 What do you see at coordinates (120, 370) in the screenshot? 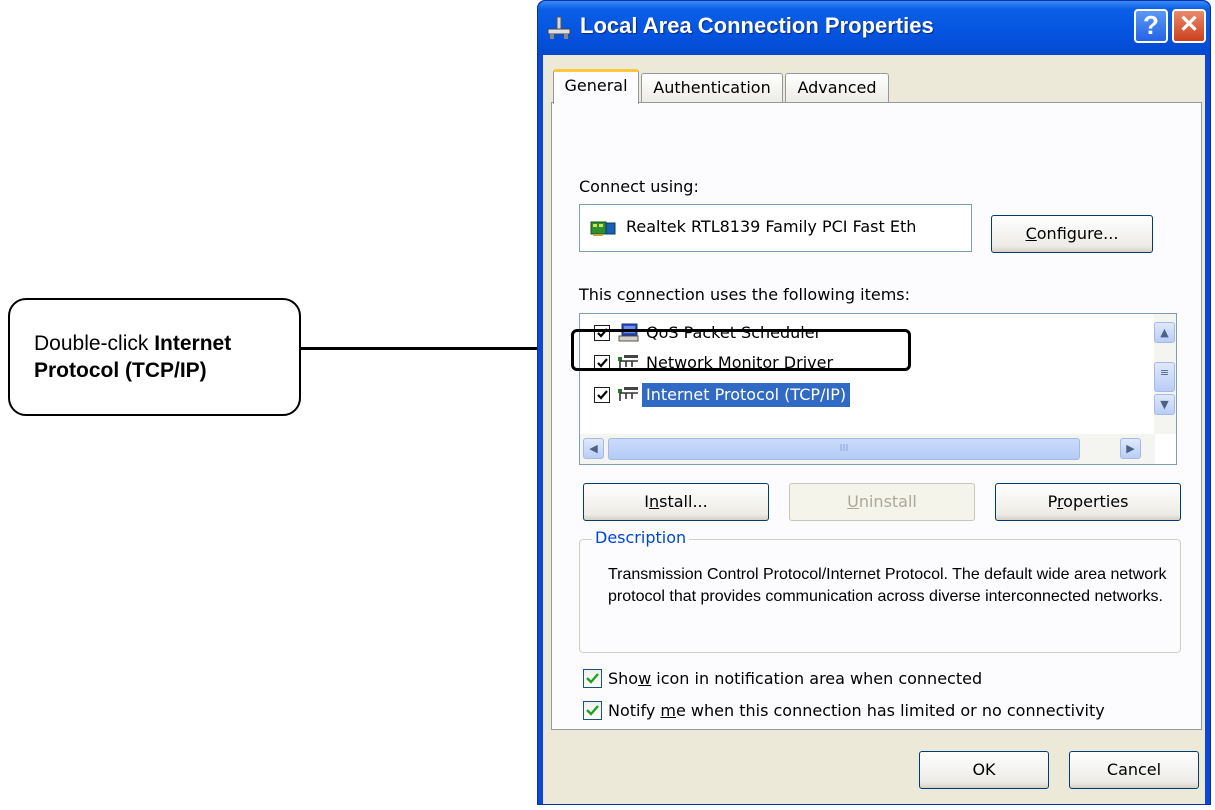
I see `callout-bold-2: Protocol (TCP/IP)` at bounding box center [120, 370].